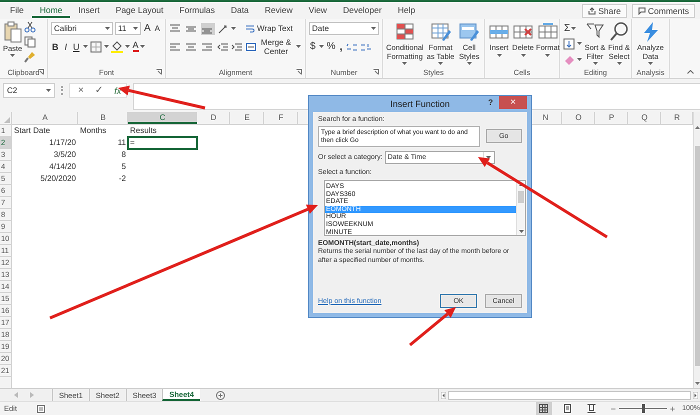  I want to click on column-header: R, so click(677, 118).